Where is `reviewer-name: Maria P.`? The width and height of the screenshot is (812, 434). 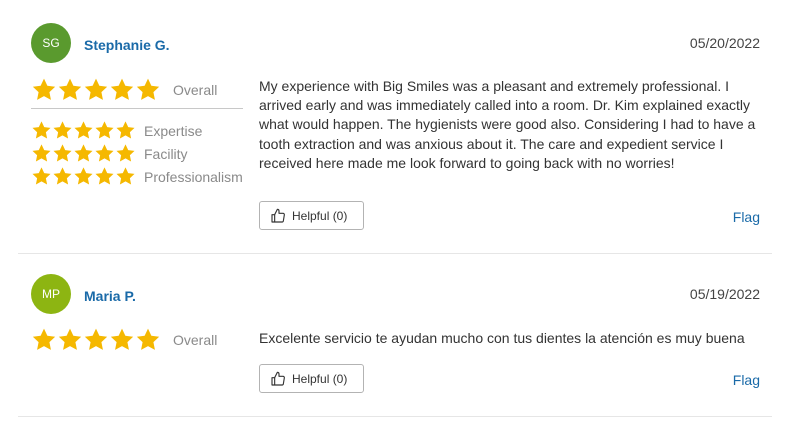 reviewer-name: Maria P. is located at coordinates (110, 296).